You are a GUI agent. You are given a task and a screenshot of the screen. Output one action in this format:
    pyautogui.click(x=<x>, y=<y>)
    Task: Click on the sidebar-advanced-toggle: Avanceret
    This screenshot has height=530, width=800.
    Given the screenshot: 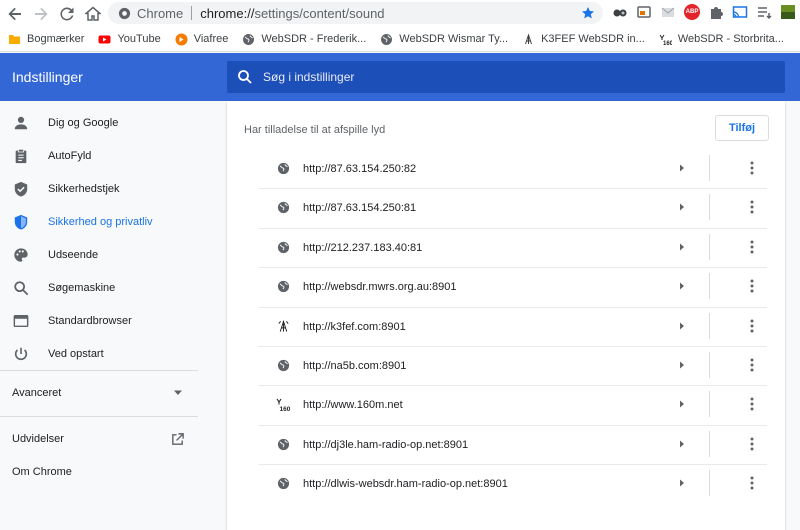 What is the action you would take?
    pyautogui.click(x=99, y=393)
    